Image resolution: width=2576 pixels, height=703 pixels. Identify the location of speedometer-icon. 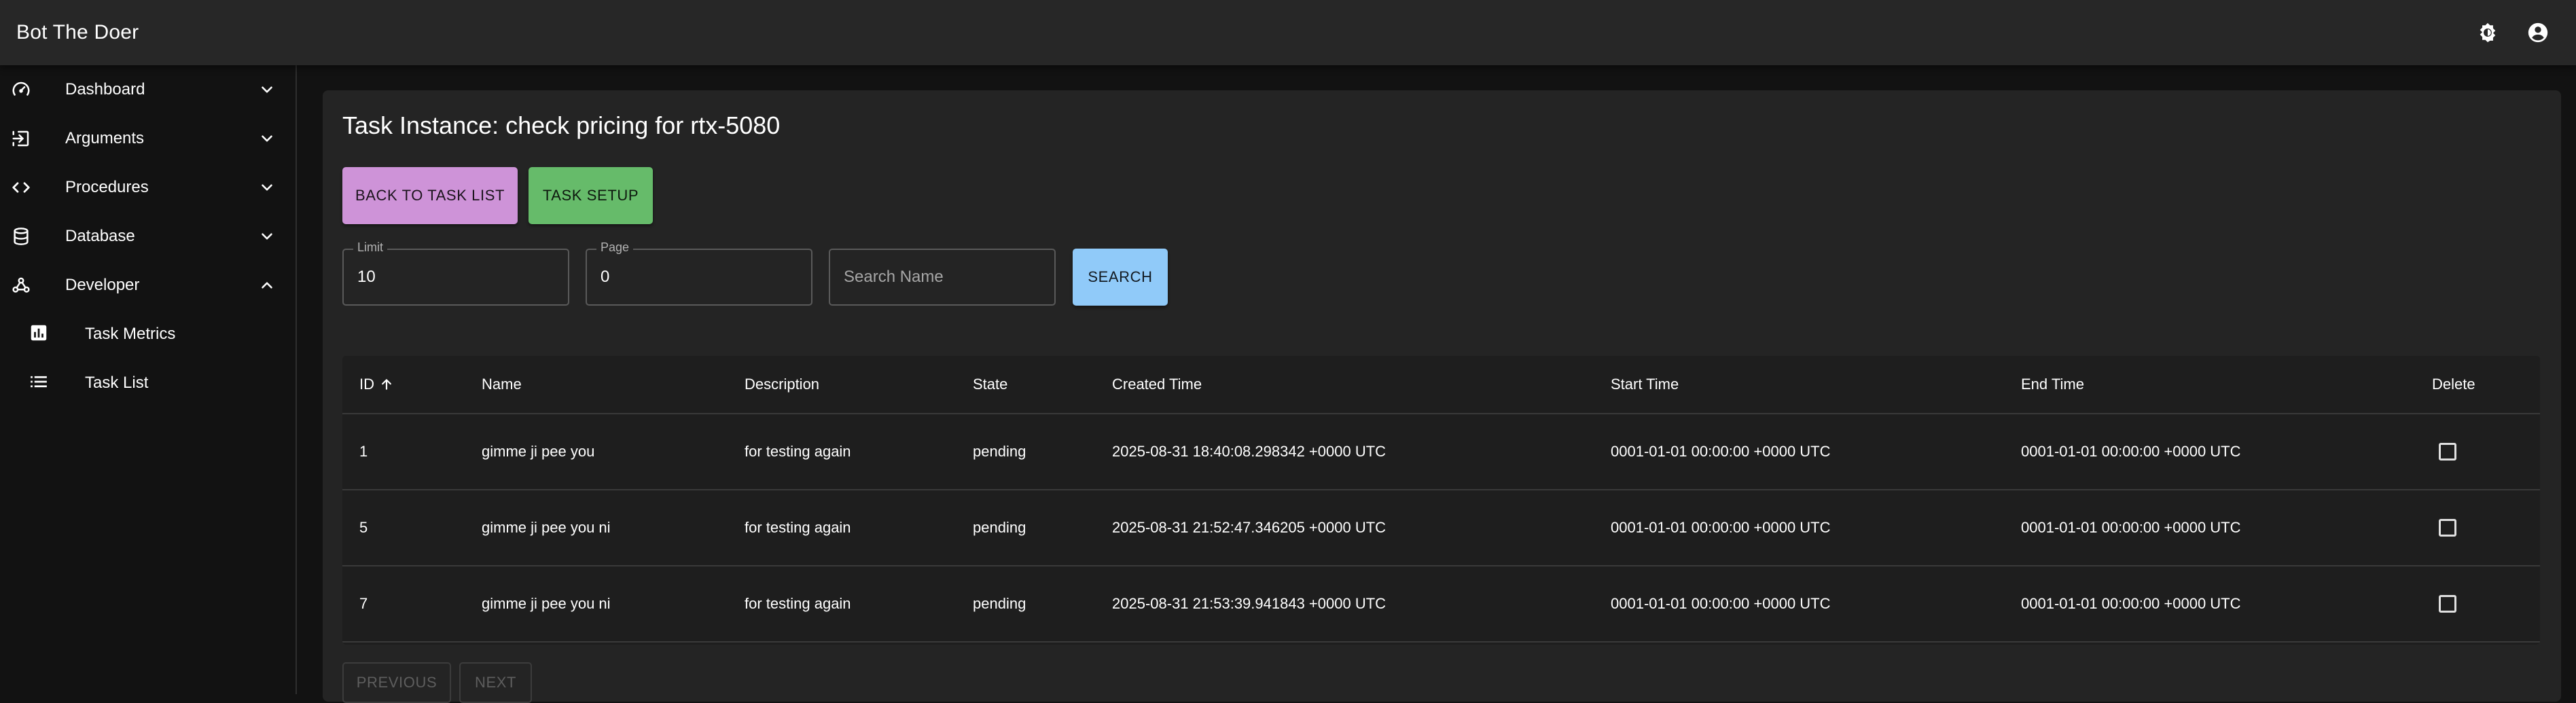
(21, 89).